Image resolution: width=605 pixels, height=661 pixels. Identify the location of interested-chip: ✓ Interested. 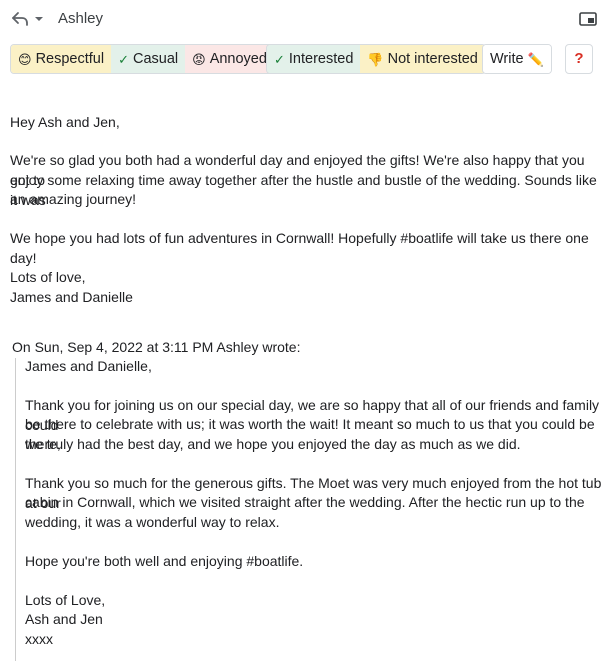
(314, 59).